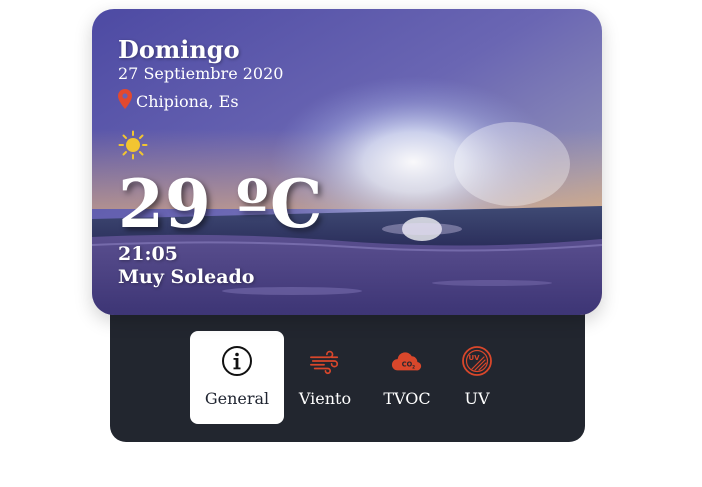 The image size is (702, 487). What do you see at coordinates (407, 365) in the screenshot?
I see `svg-text: CO` at bounding box center [407, 365].